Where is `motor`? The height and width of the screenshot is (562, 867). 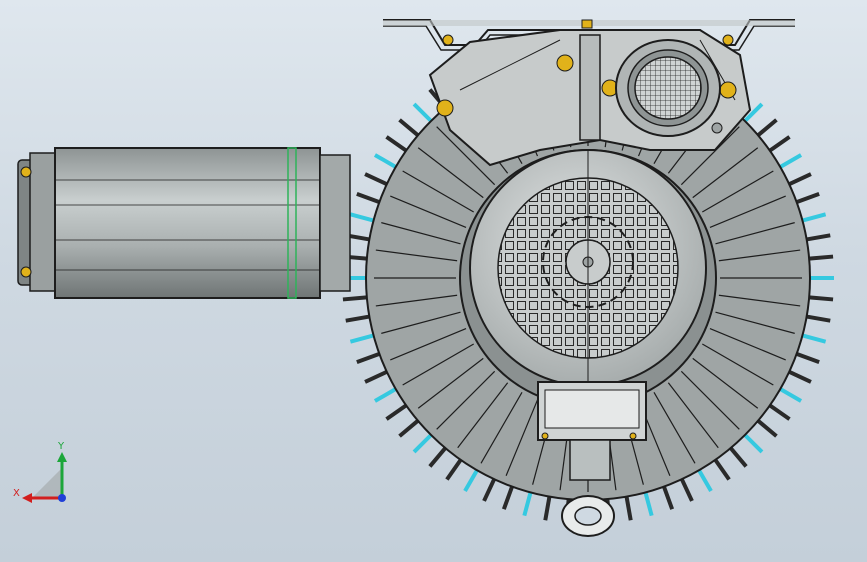
motor is located at coordinates (184, 223).